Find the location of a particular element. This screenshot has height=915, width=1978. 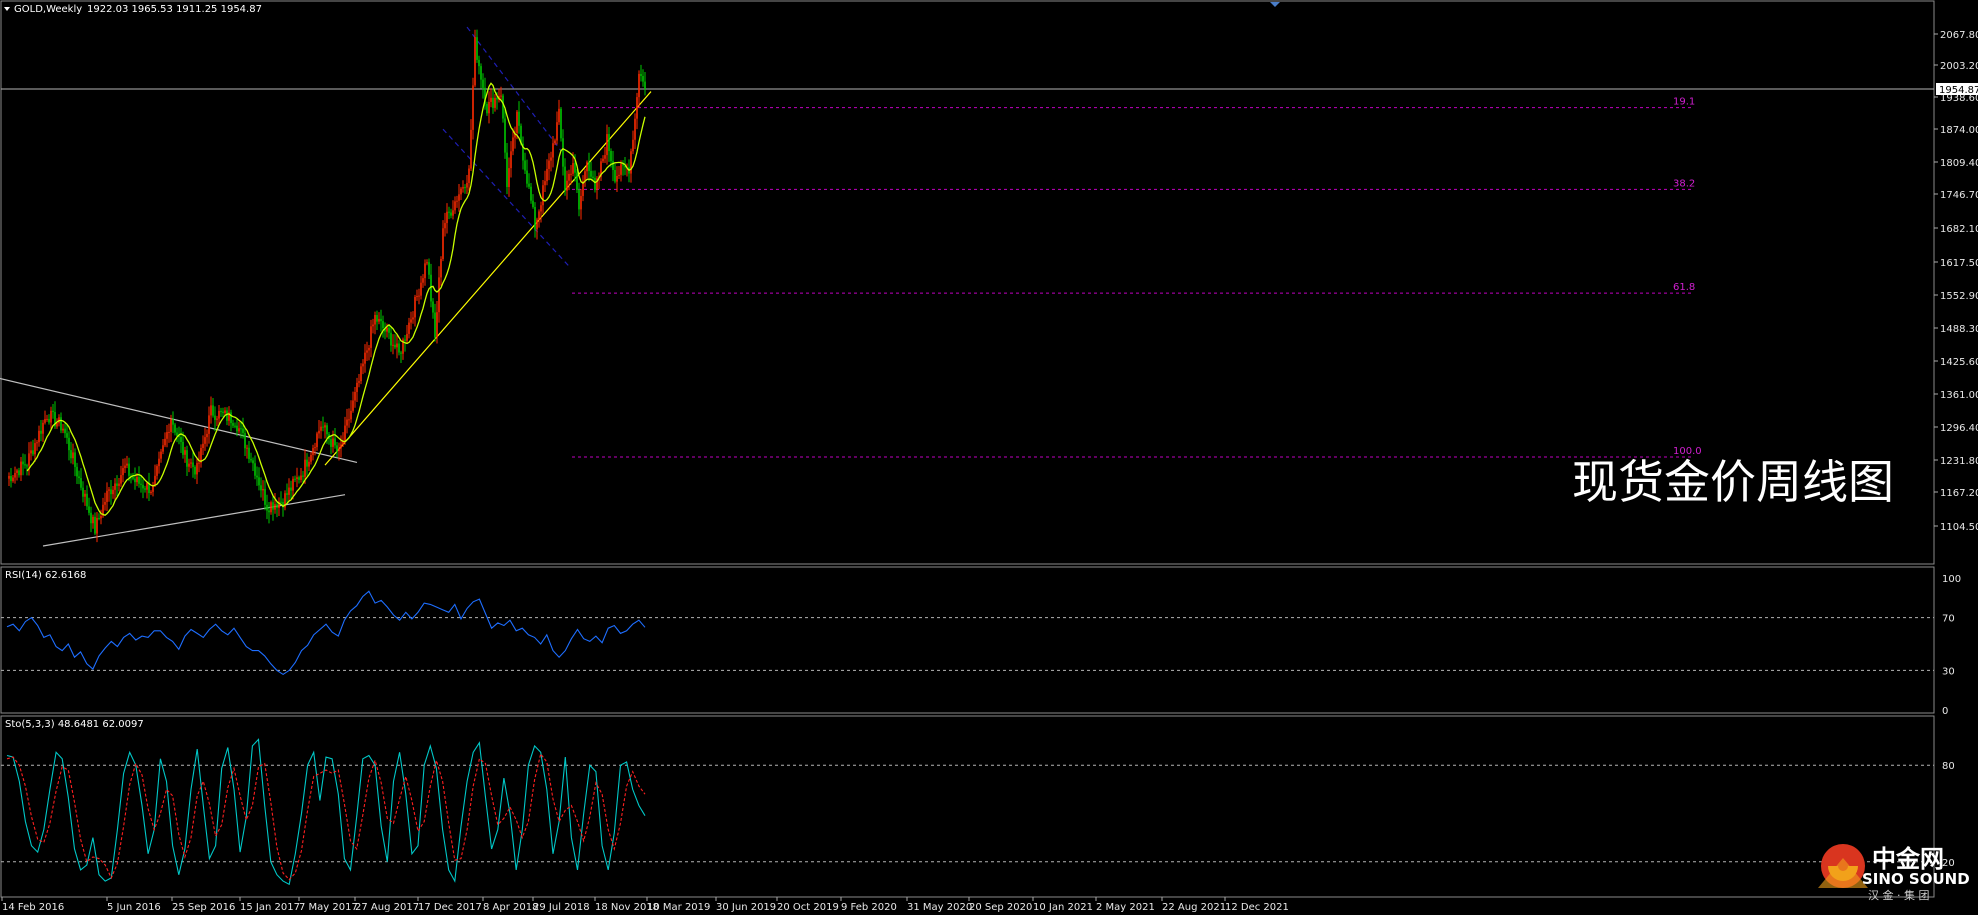

symbol-label: GOLD,Weekly is located at coordinates (48, 9).